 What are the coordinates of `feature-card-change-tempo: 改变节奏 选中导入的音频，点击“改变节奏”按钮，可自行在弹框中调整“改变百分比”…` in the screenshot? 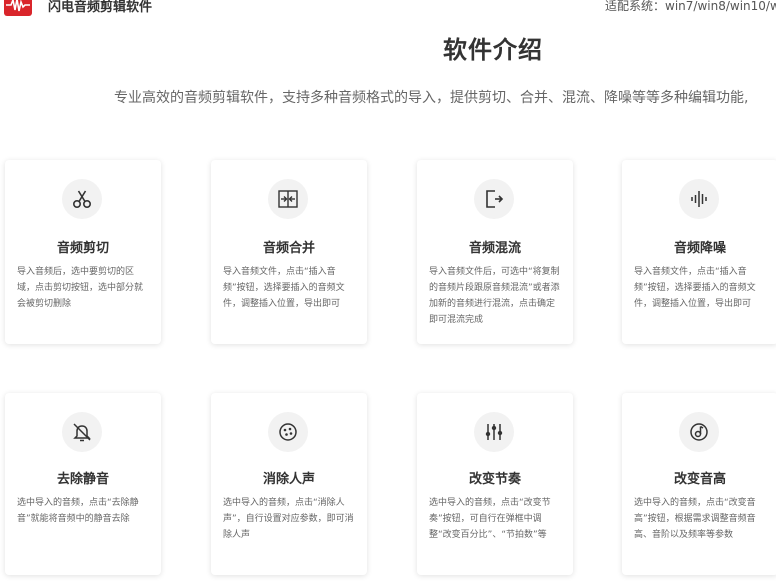 It's located at (495, 484).